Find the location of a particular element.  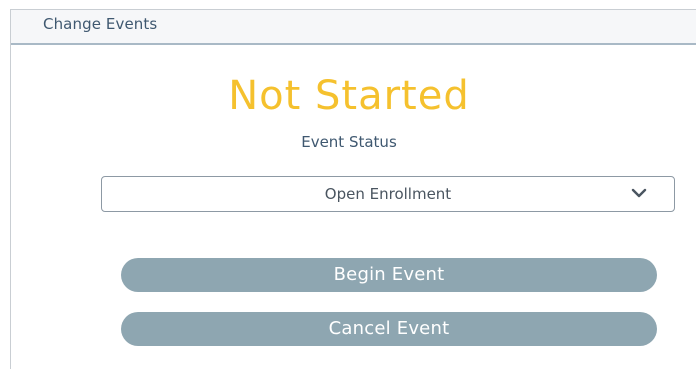

event-status-label: Event Status is located at coordinates (349, 142).